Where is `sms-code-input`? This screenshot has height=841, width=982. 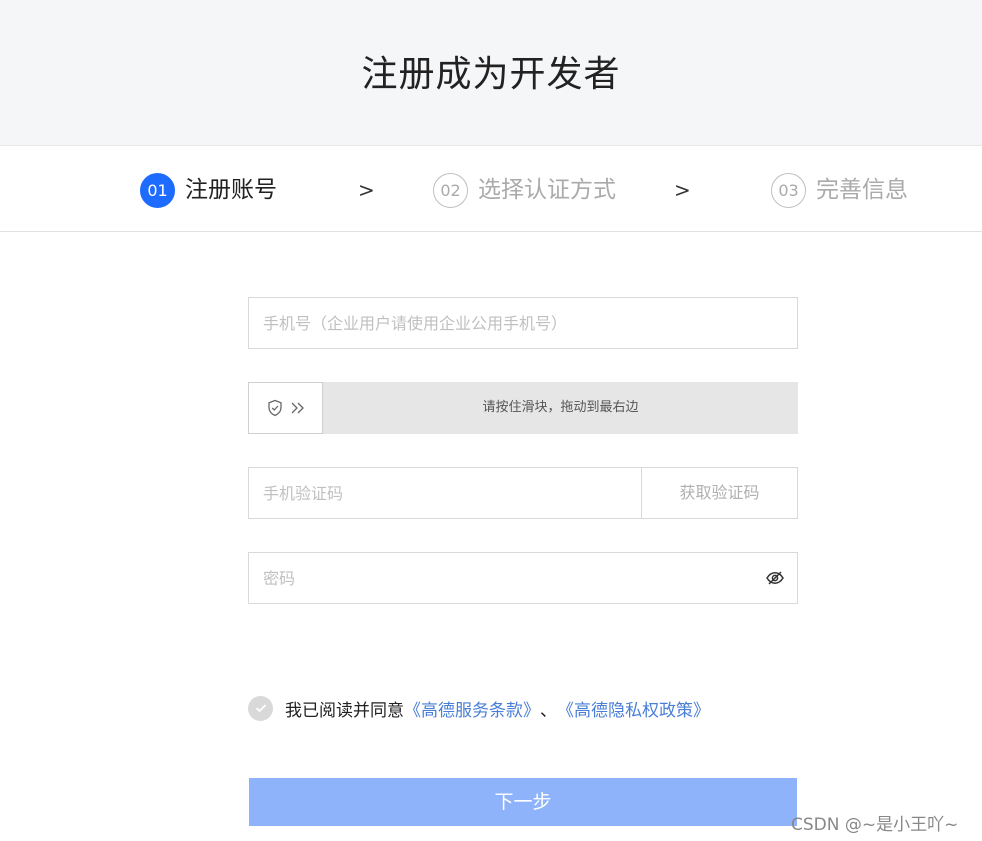
sms-code-input is located at coordinates (445, 493).